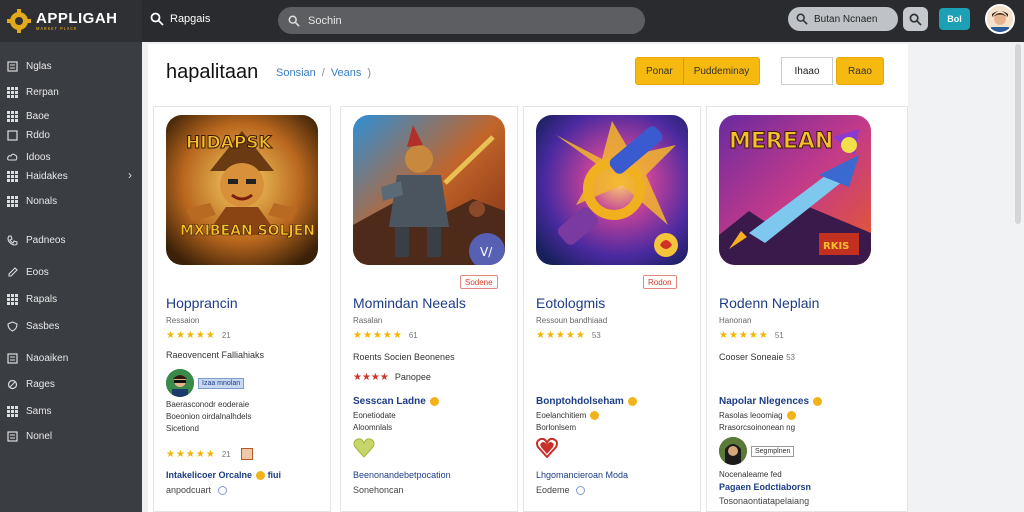 The width and height of the screenshot is (1024, 512). I want to click on sidebar-item-label: Idoos, so click(38, 157).